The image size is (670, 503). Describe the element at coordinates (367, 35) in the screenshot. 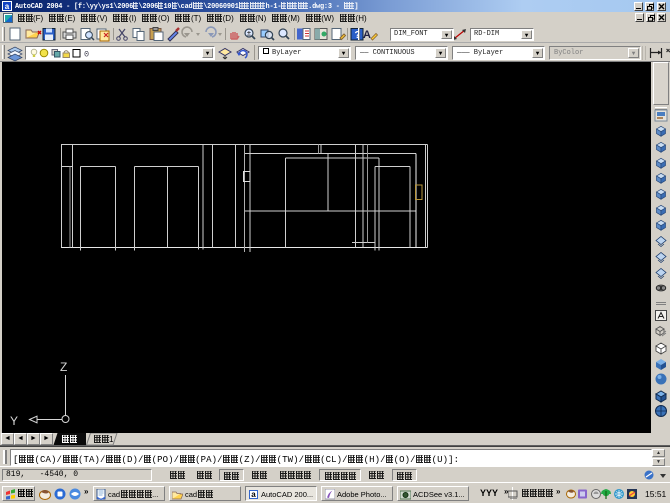

I see `svg-text: A` at that location.